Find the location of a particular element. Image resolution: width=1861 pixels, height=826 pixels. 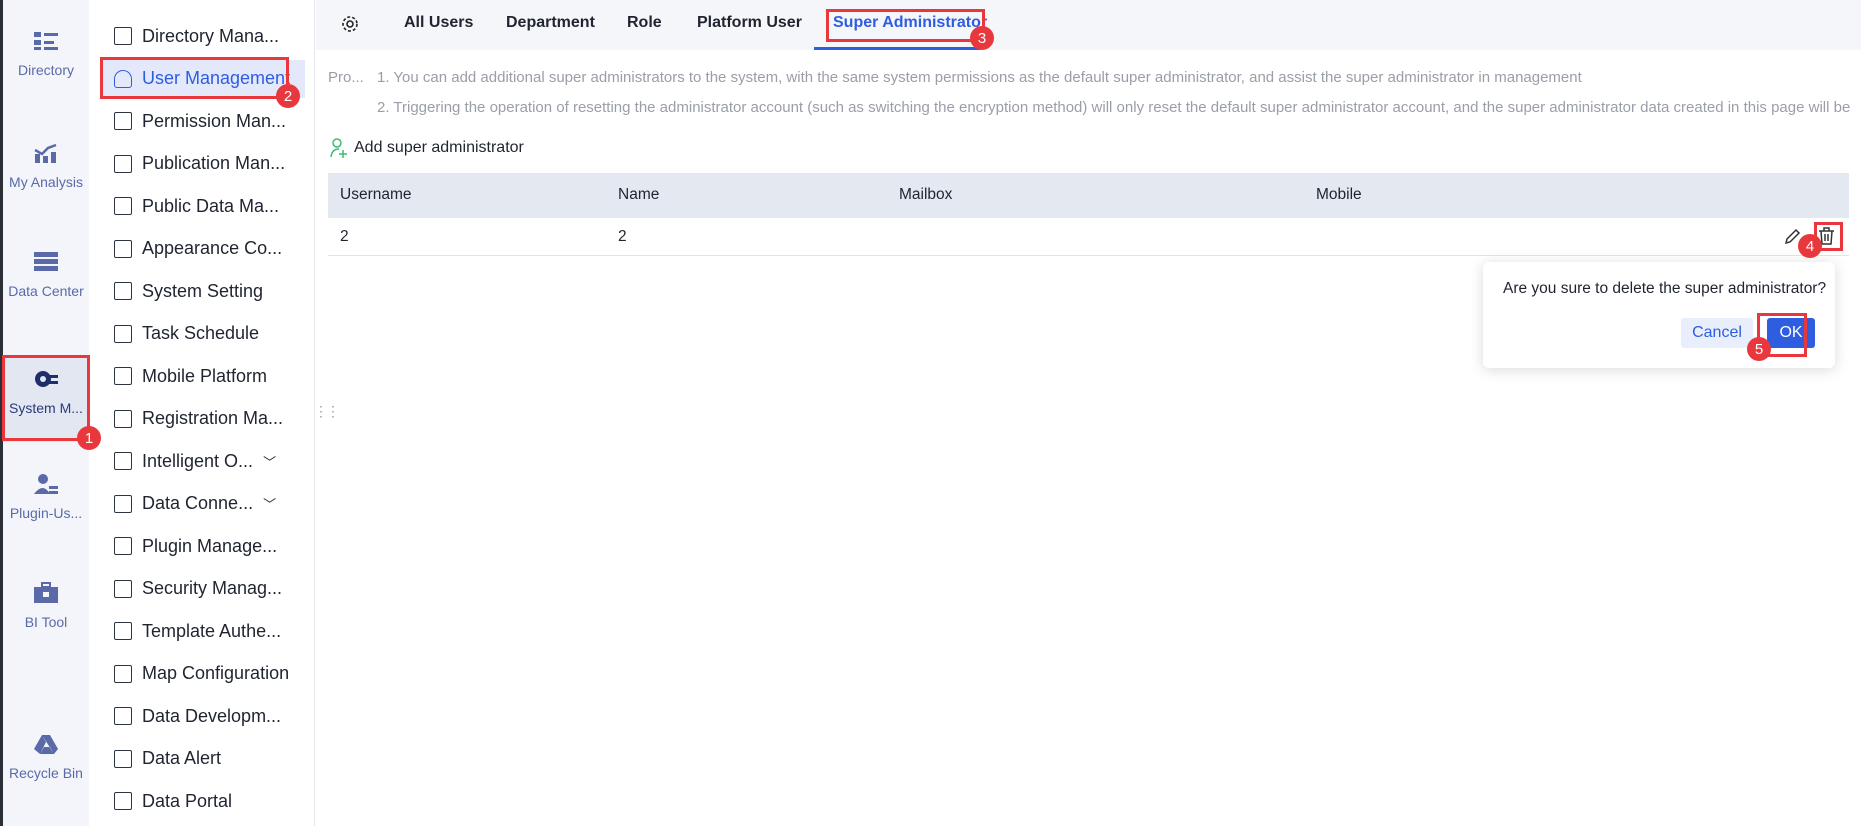

step-badge: 2 is located at coordinates (288, 96).